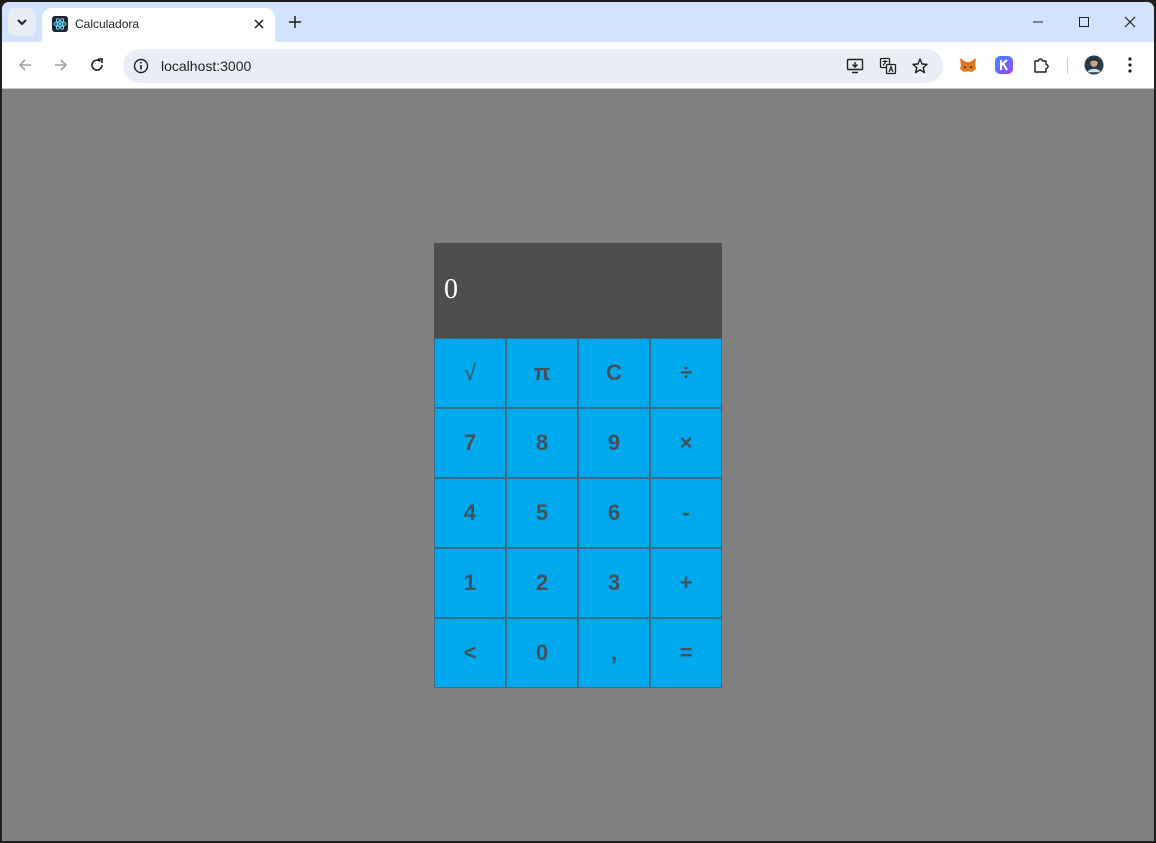 The image size is (1156, 843). I want to click on arrow-right-icon, so click(61, 65).